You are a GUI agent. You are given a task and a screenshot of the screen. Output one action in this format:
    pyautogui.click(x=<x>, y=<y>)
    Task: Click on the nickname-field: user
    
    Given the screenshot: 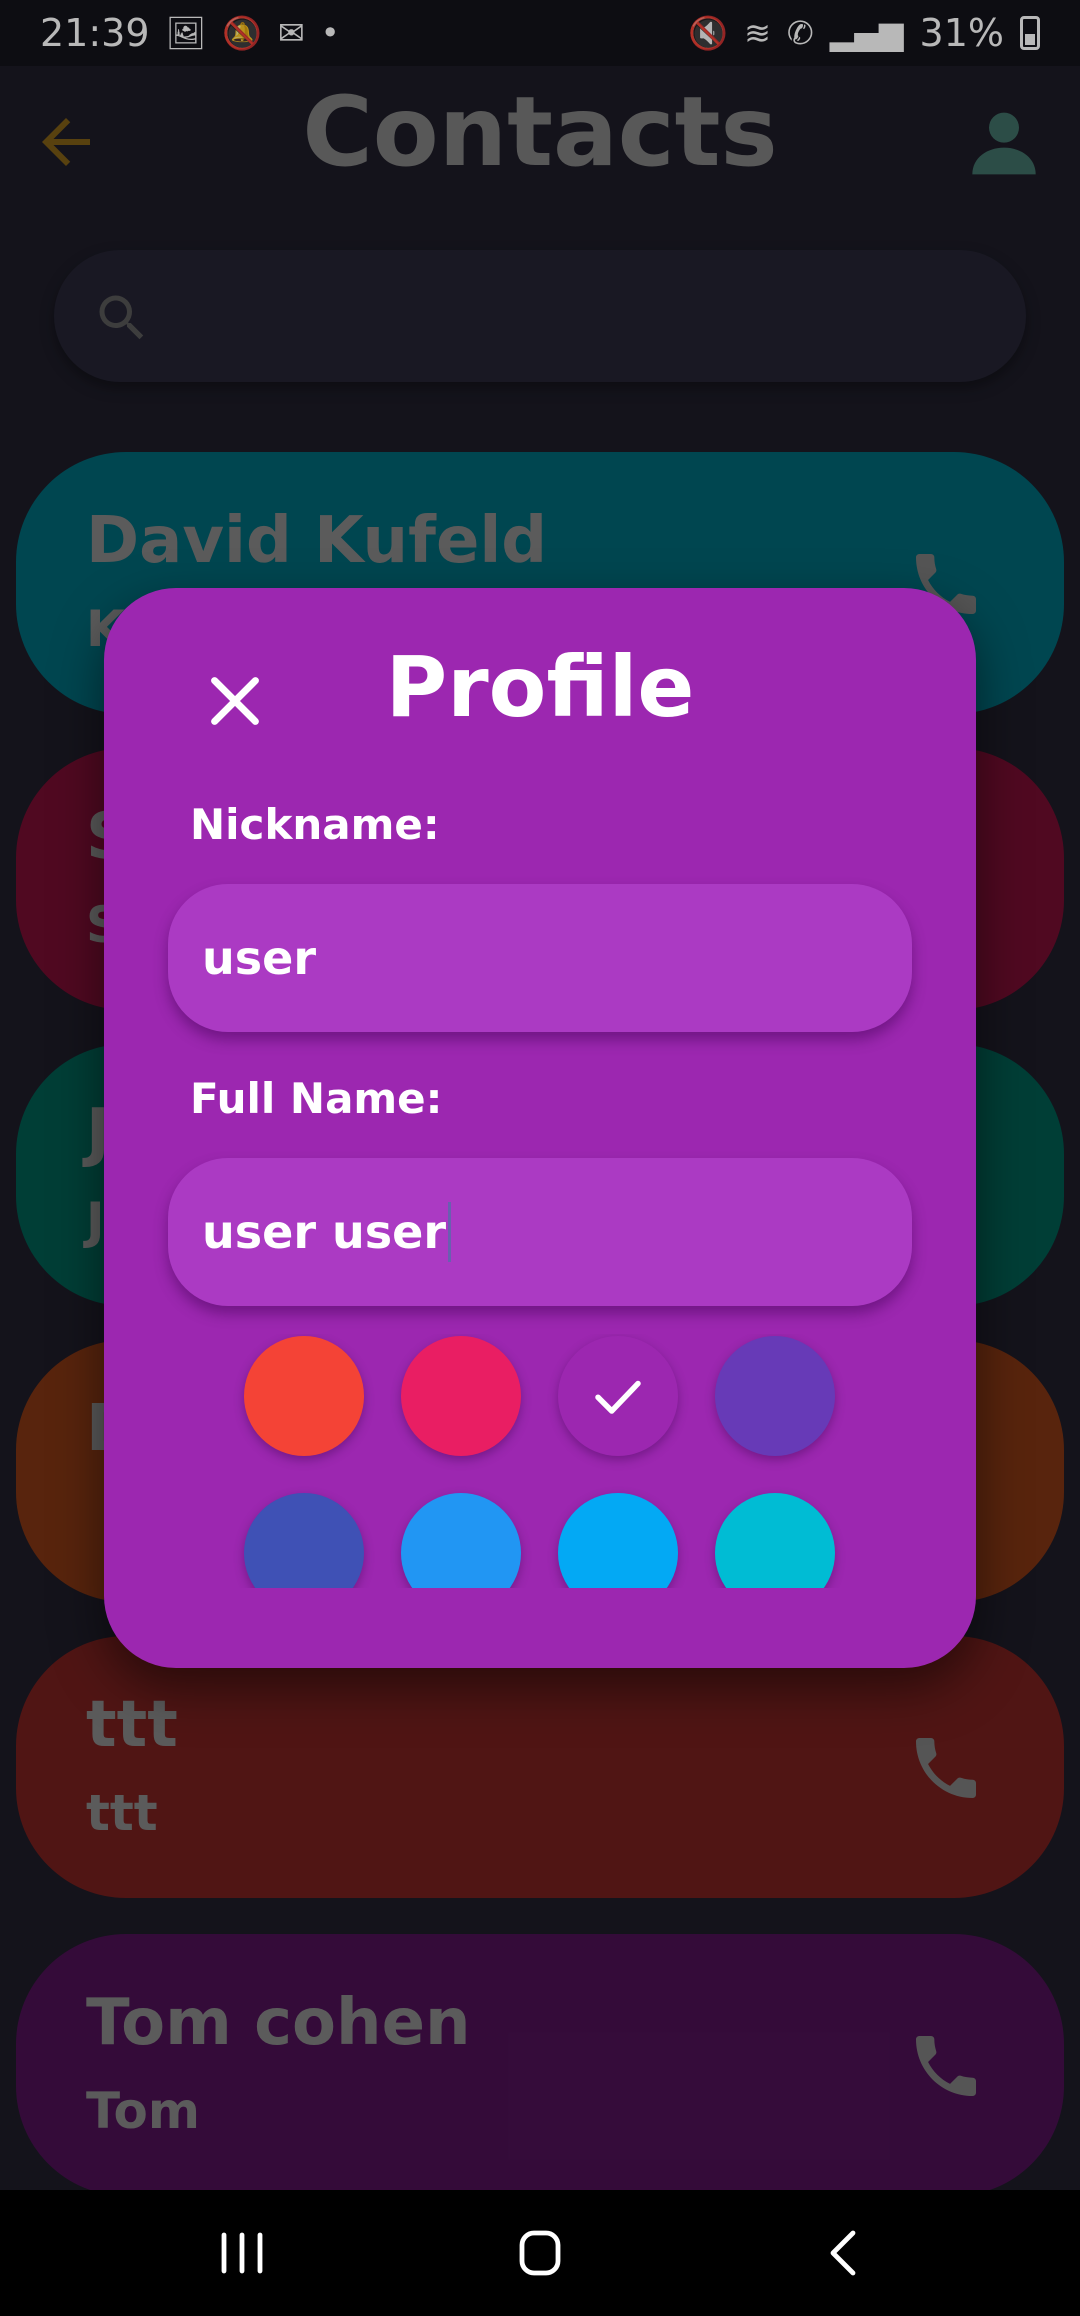 What is the action you would take?
    pyautogui.click(x=540, y=958)
    